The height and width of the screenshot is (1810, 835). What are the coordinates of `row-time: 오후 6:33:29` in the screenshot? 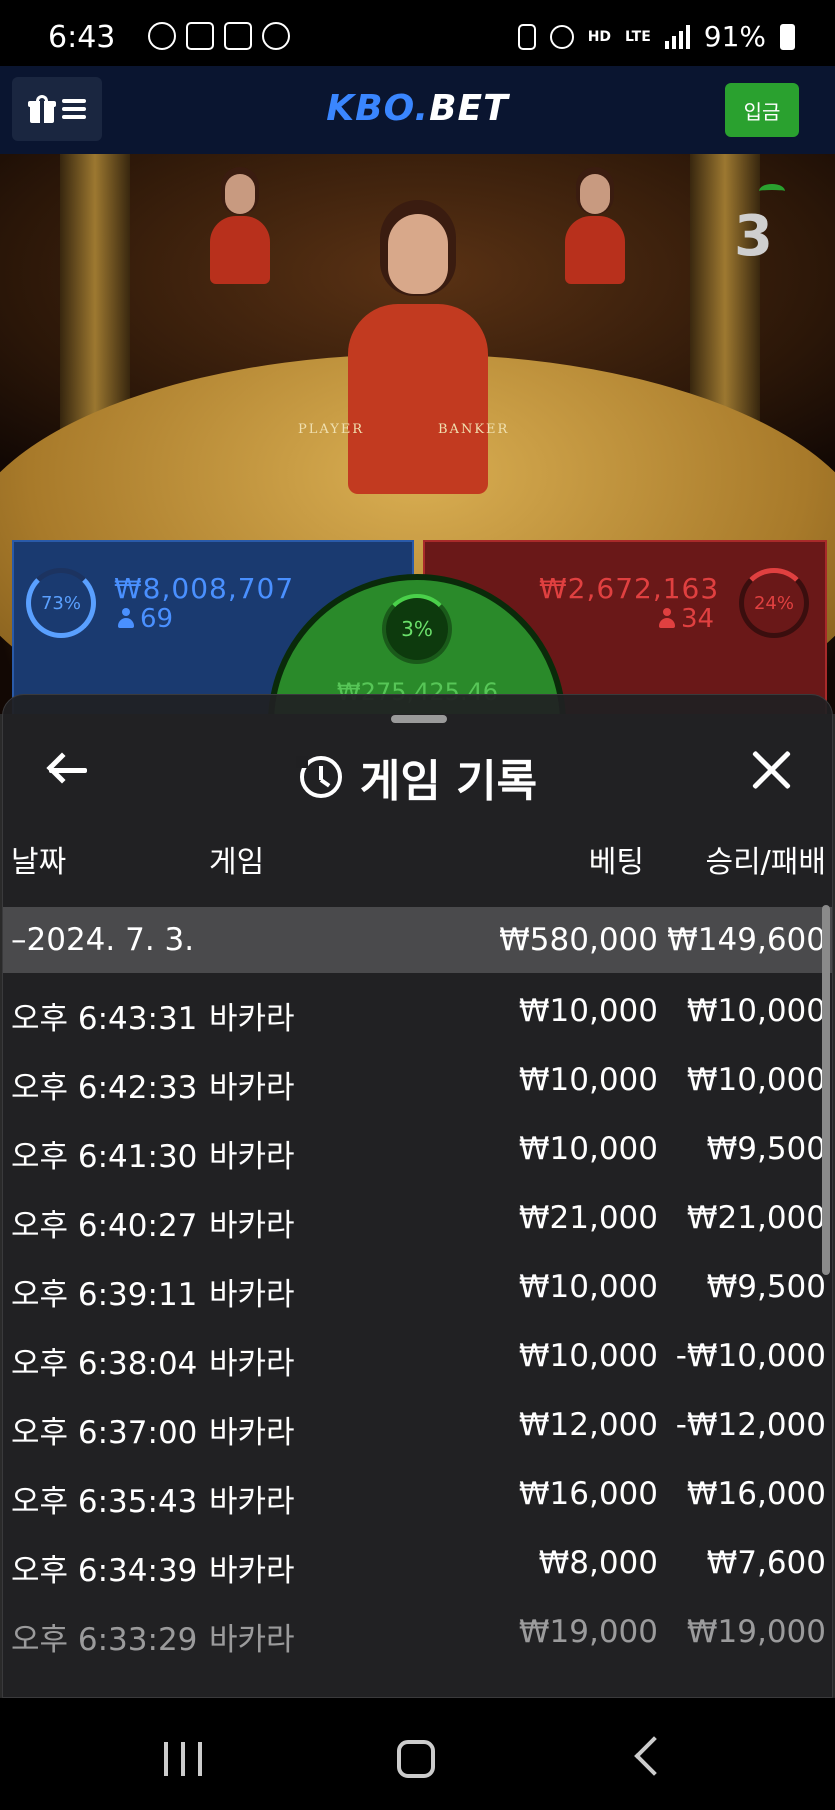 It's located at (104, 1640).